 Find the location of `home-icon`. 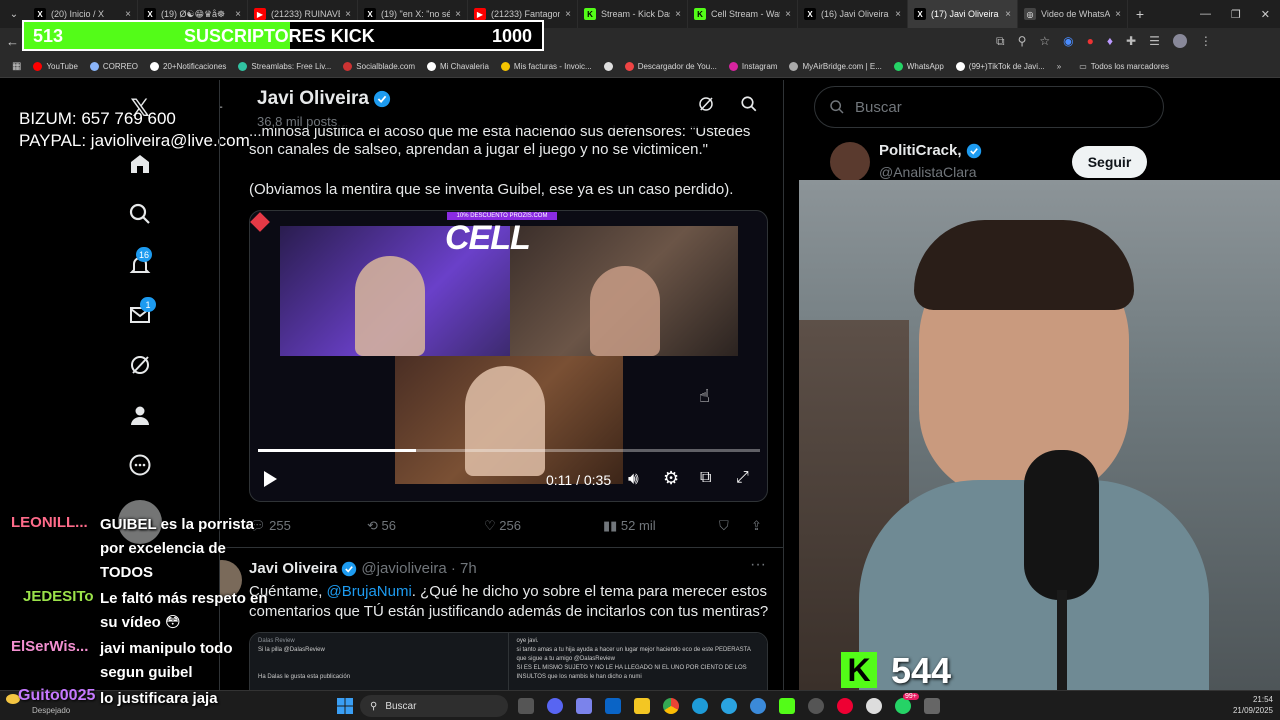

home-icon is located at coordinates (140, 164).